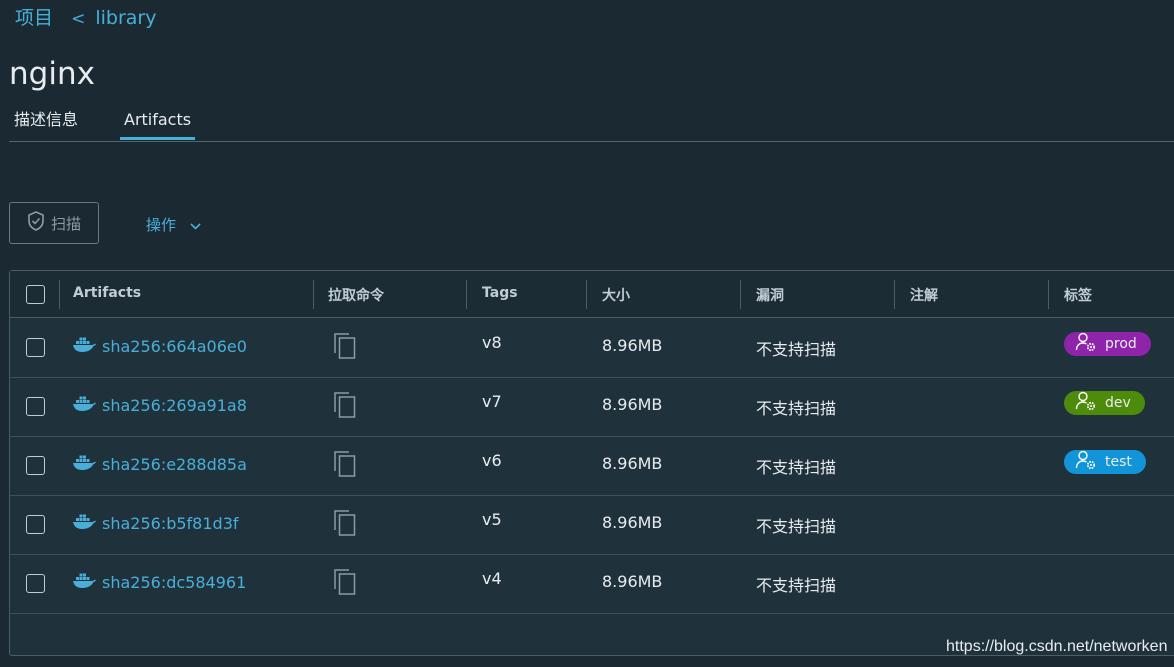  I want to click on label-text: test, so click(1118, 462).